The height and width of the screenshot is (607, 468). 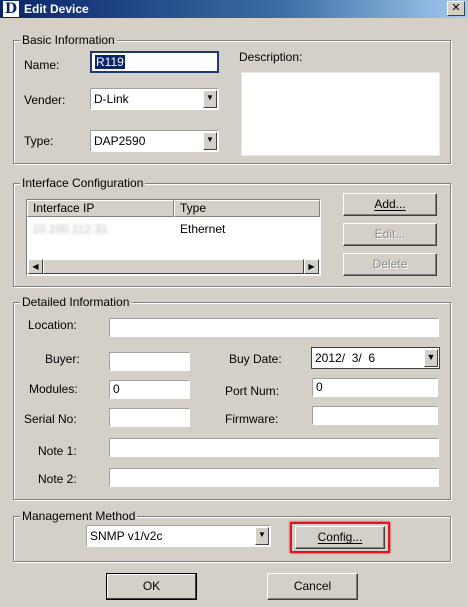 I want to click on window-title: Edit Device, so click(x=56, y=9).